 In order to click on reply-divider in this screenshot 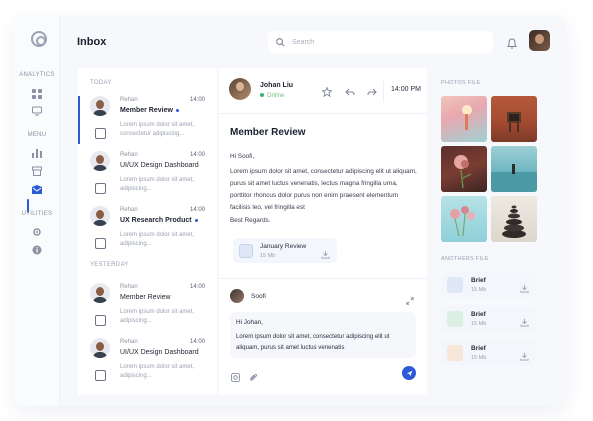, I will do `click(323, 278)`.